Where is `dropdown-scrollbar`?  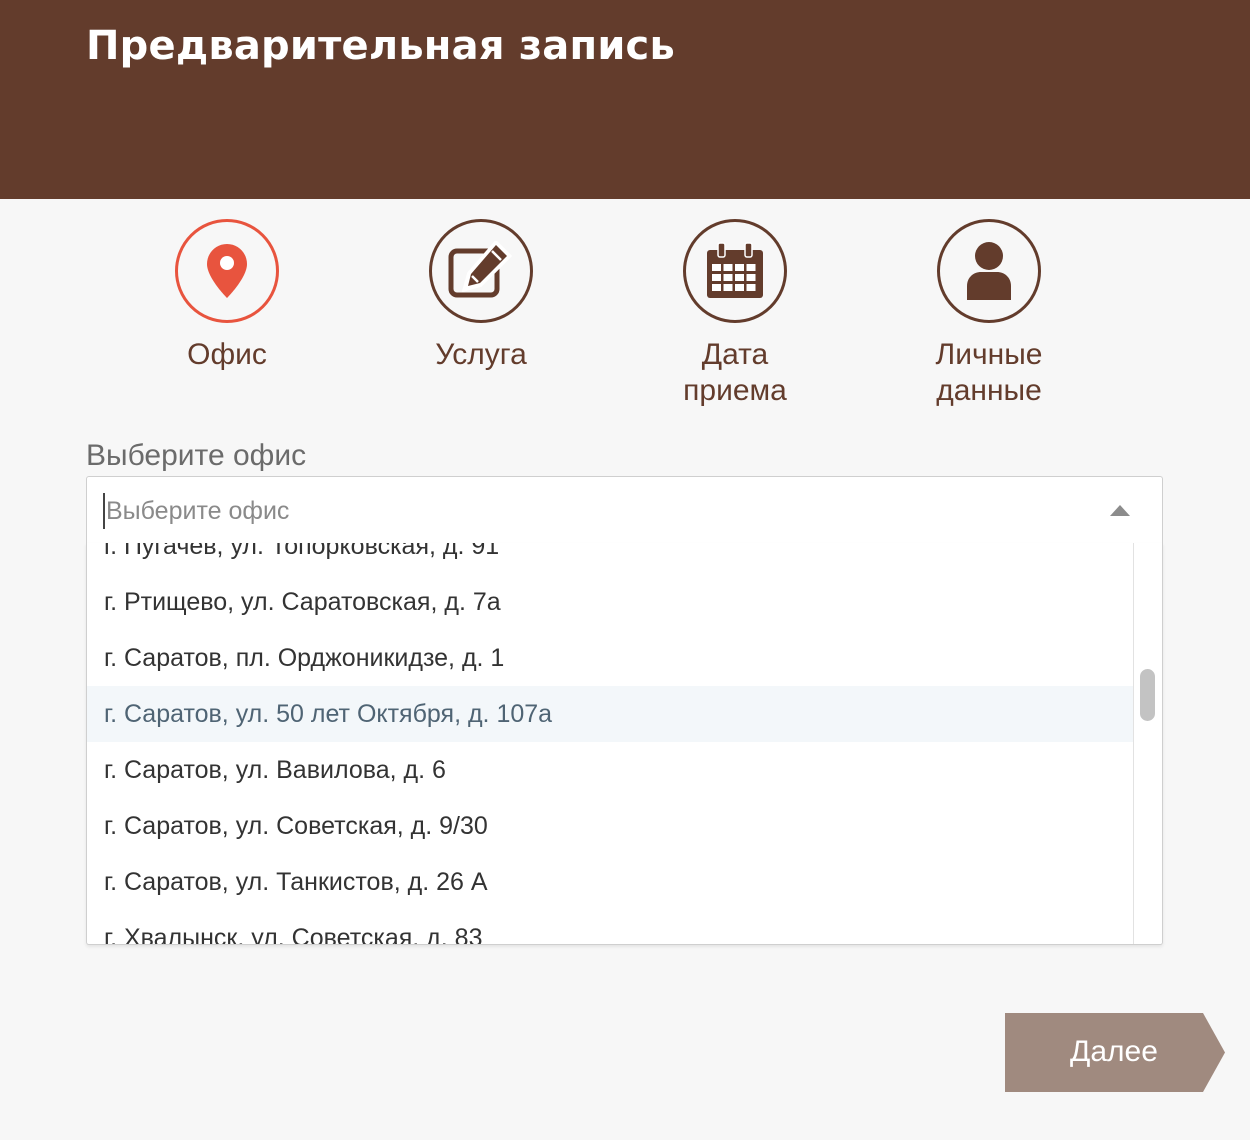 dropdown-scrollbar is located at coordinates (1147, 743).